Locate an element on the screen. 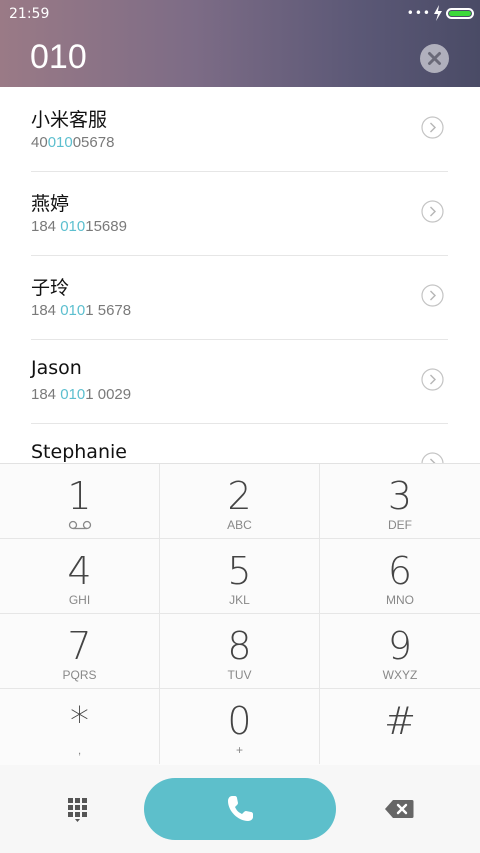 The image size is (480, 853). charging-icon is located at coordinates (438, 13).